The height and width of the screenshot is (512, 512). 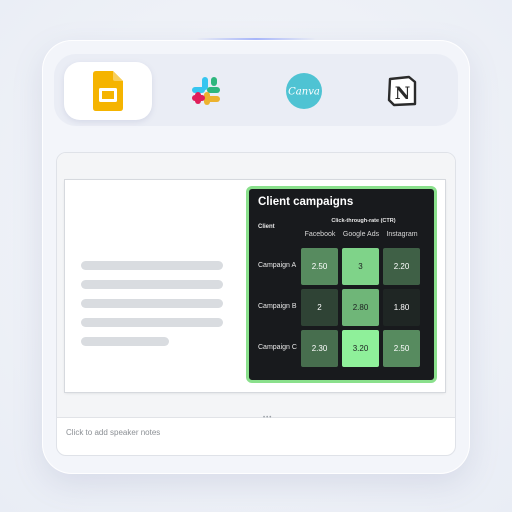 I want to click on notes-divider, so click(x=256, y=417).